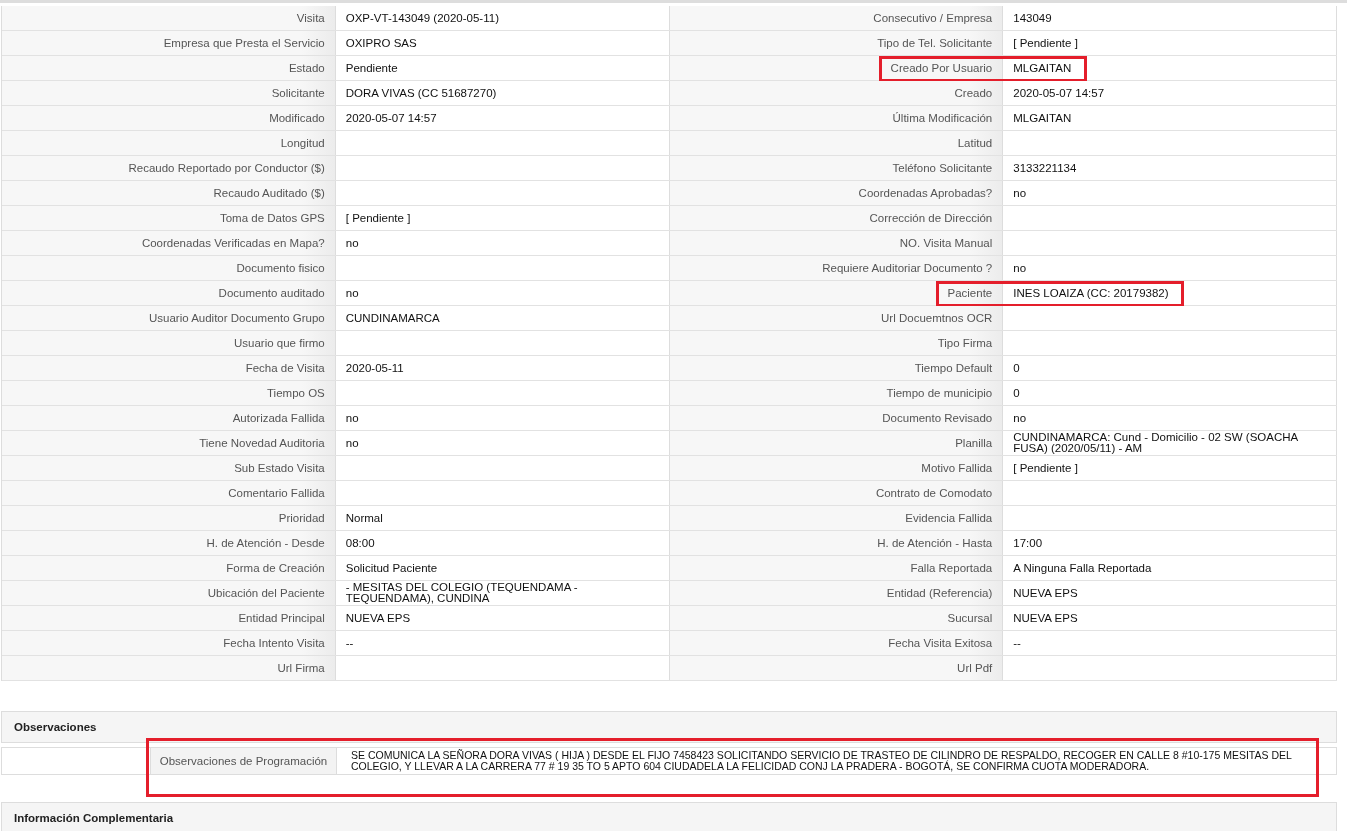  Describe the element at coordinates (836, 443) in the screenshot. I see `field-label-cell: Planilla` at that location.